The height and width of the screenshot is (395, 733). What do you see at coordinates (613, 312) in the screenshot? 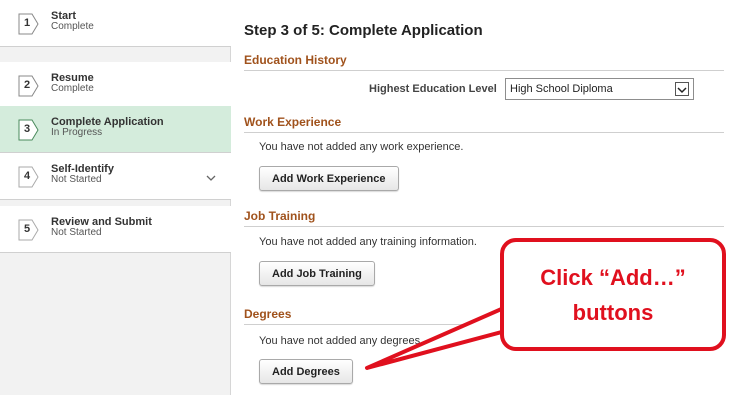
I see `callout-text-line2: buttons` at bounding box center [613, 312].